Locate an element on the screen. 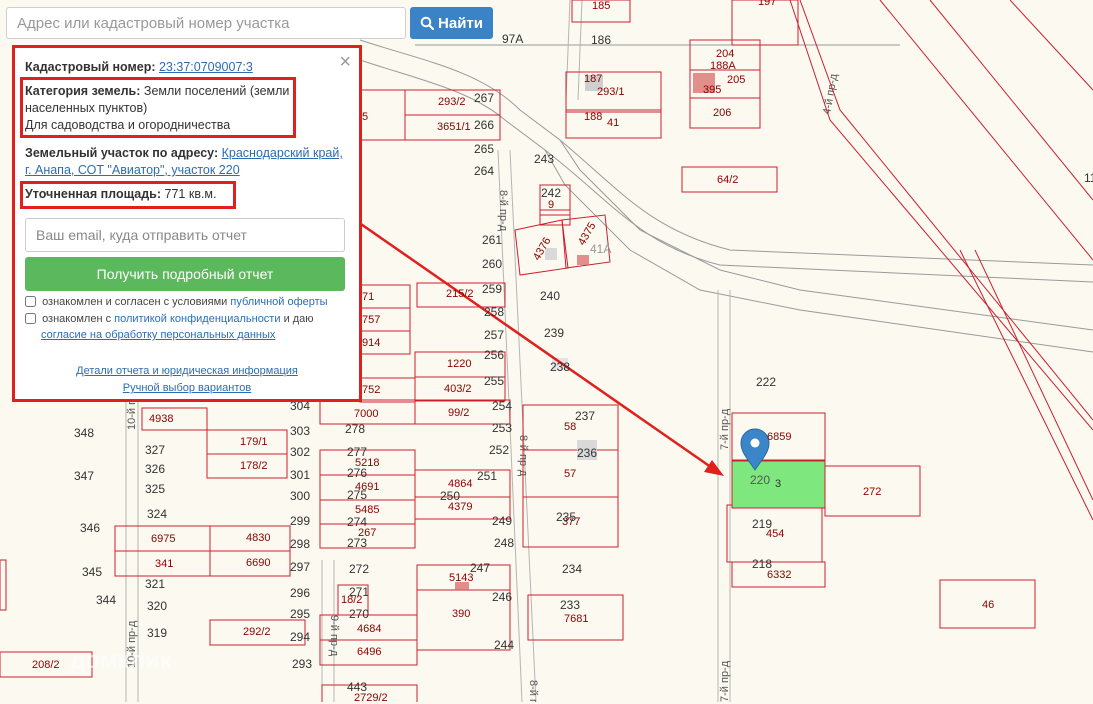 This screenshot has height=704, width=1093. block-number: 251 is located at coordinates (487, 476).